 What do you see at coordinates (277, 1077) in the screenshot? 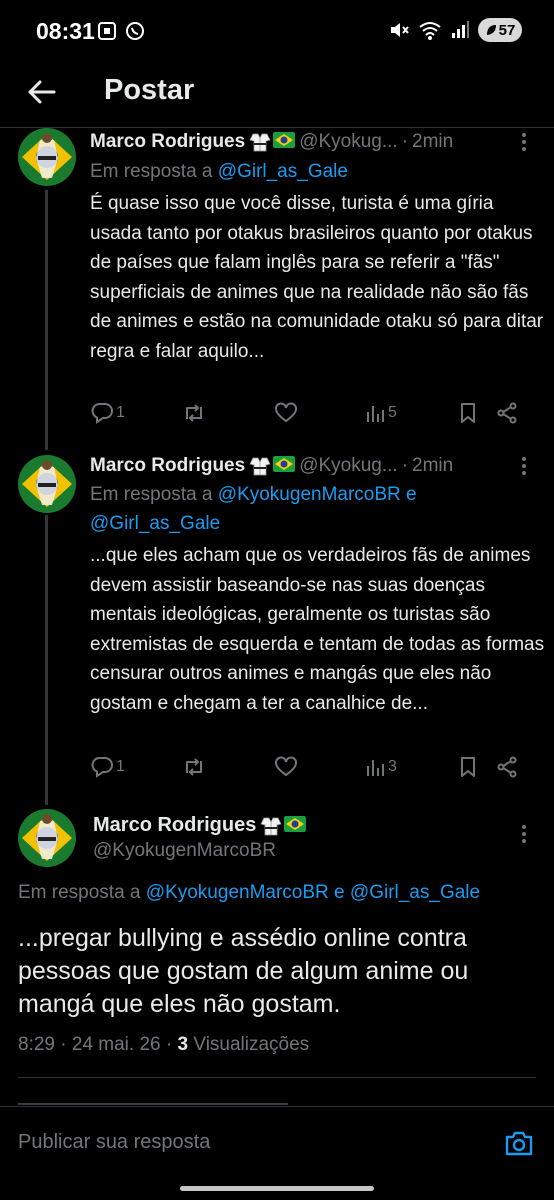
I see `meta-divider` at bounding box center [277, 1077].